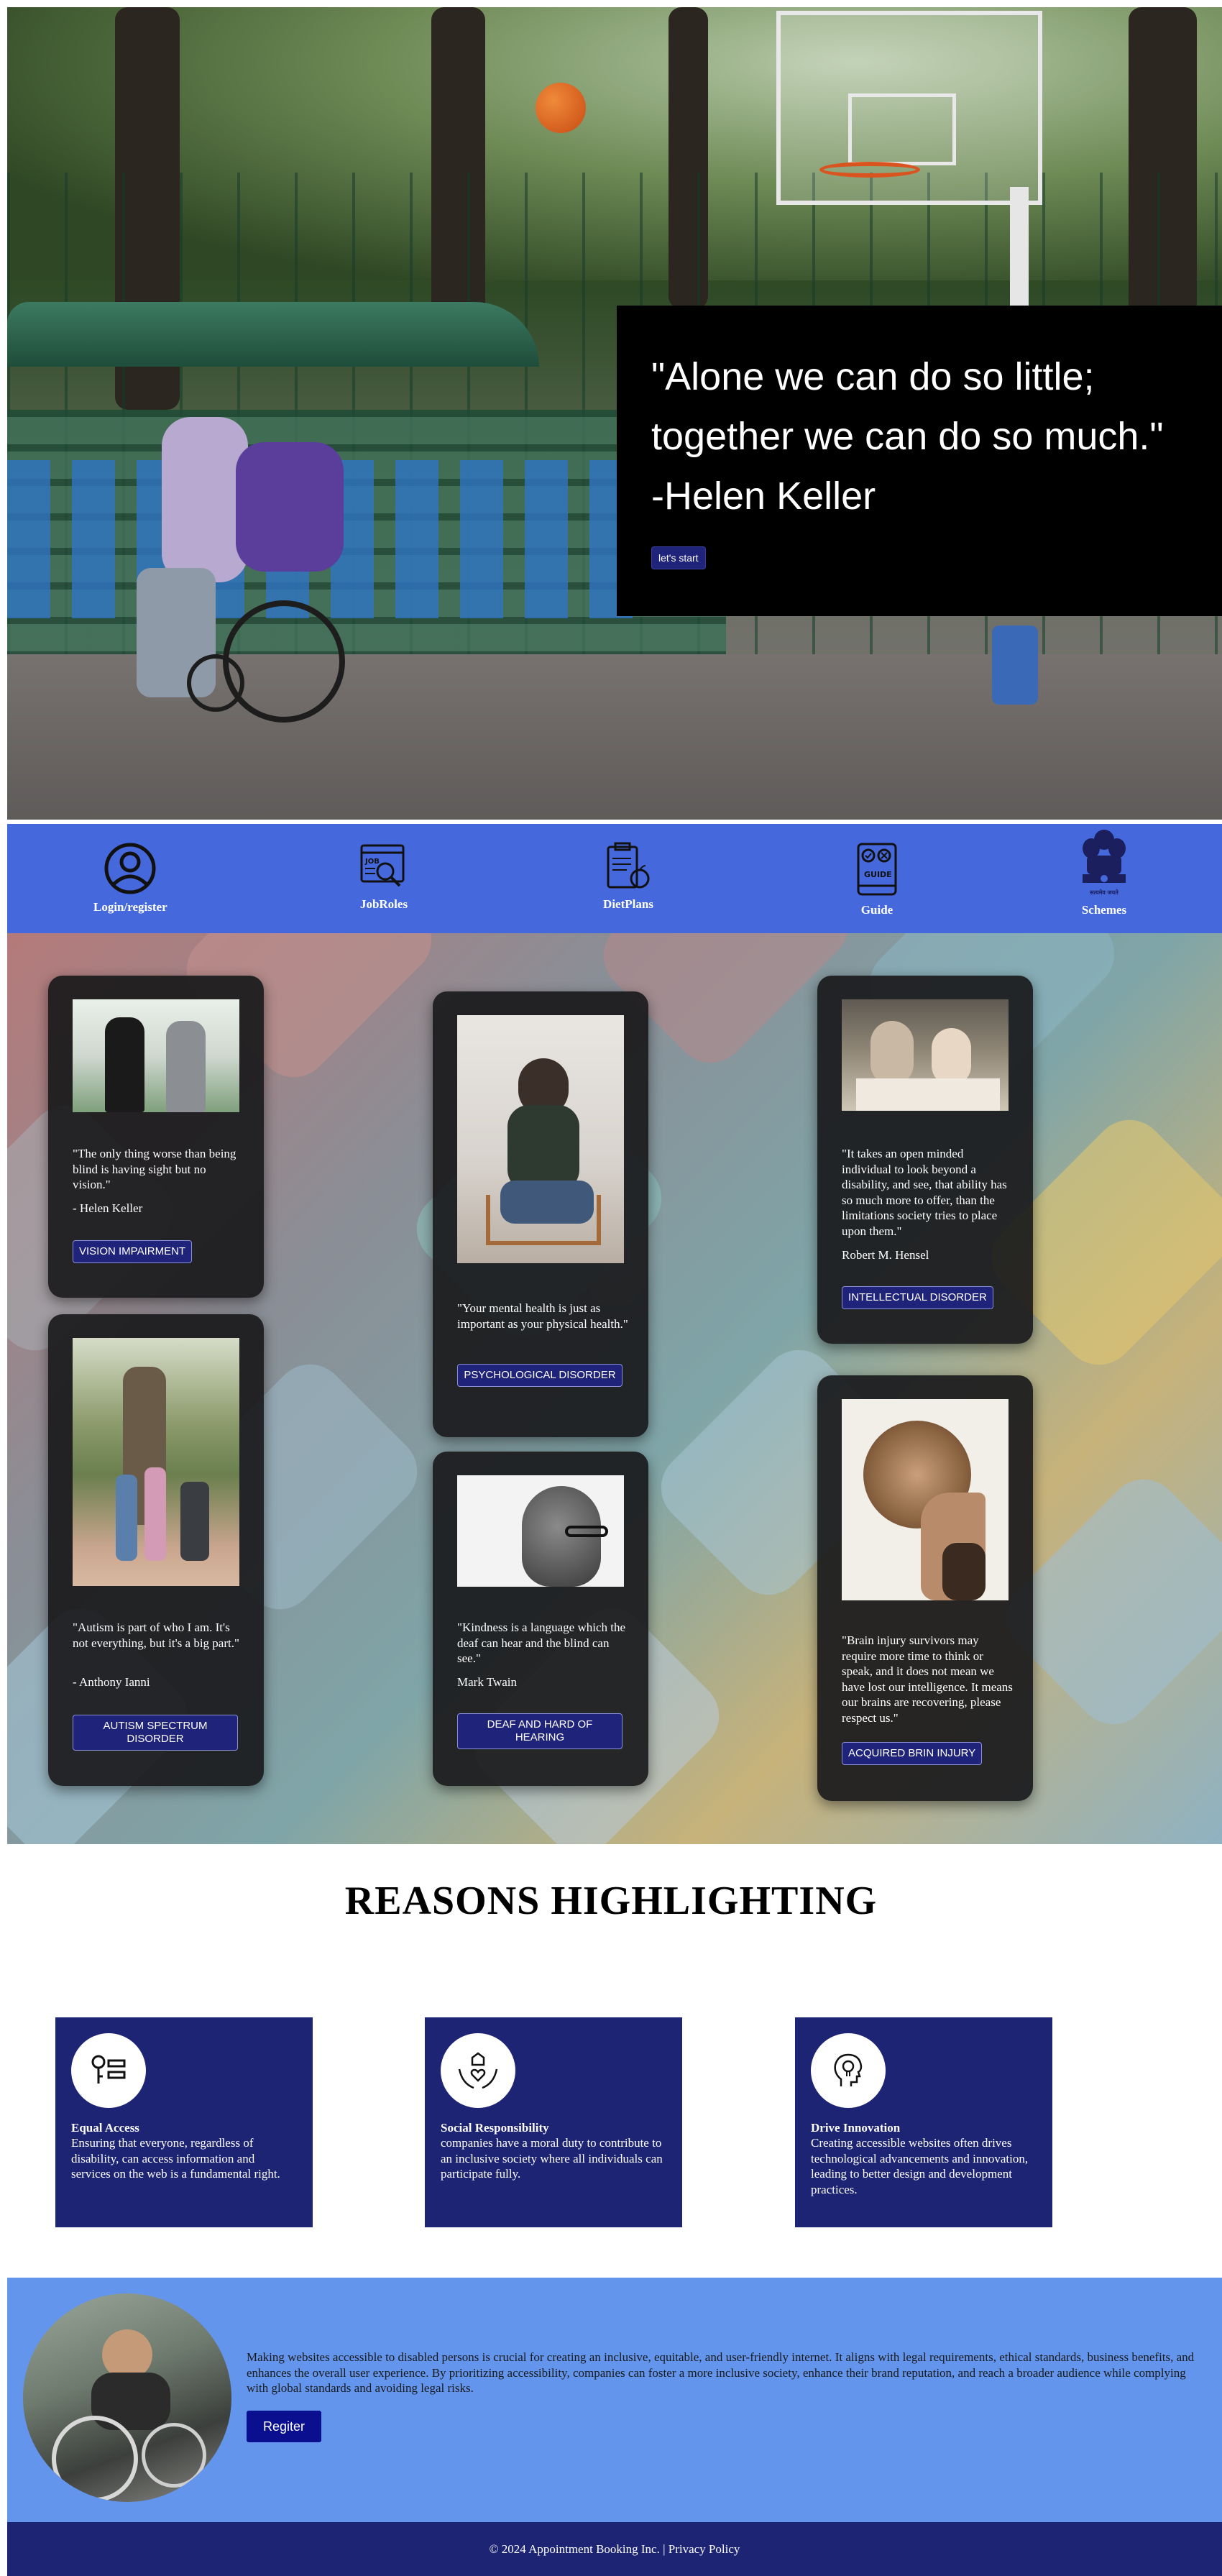 Image resolution: width=1222 pixels, height=2576 pixels. I want to click on backboard-square, so click(902, 129).